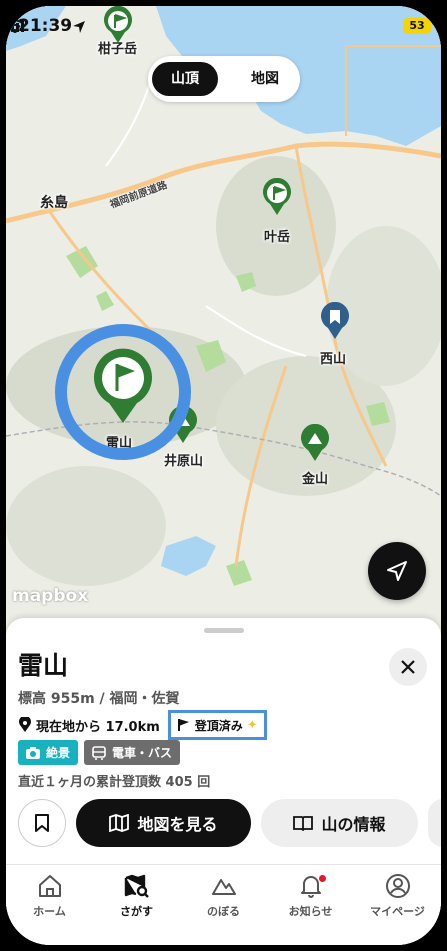 Image resolution: width=447 pixels, height=951 pixels. I want to click on more-button, so click(434, 823).